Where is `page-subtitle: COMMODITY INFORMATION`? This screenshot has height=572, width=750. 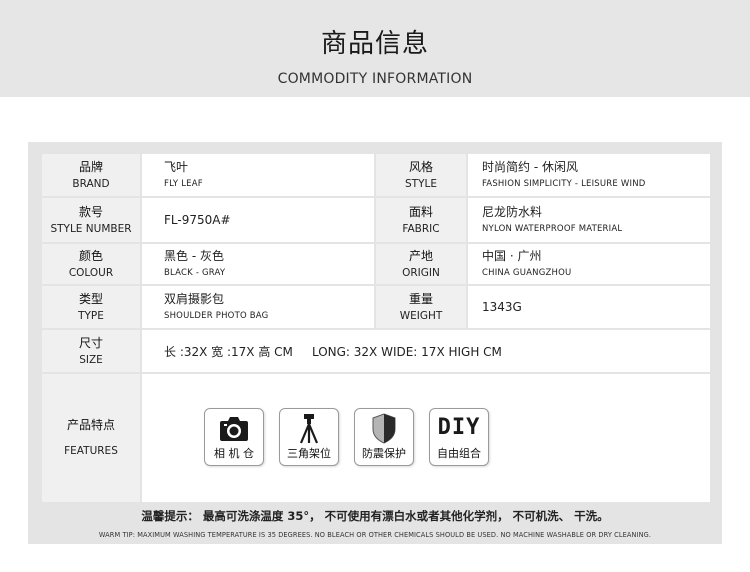 page-subtitle: COMMODITY INFORMATION is located at coordinates (375, 79).